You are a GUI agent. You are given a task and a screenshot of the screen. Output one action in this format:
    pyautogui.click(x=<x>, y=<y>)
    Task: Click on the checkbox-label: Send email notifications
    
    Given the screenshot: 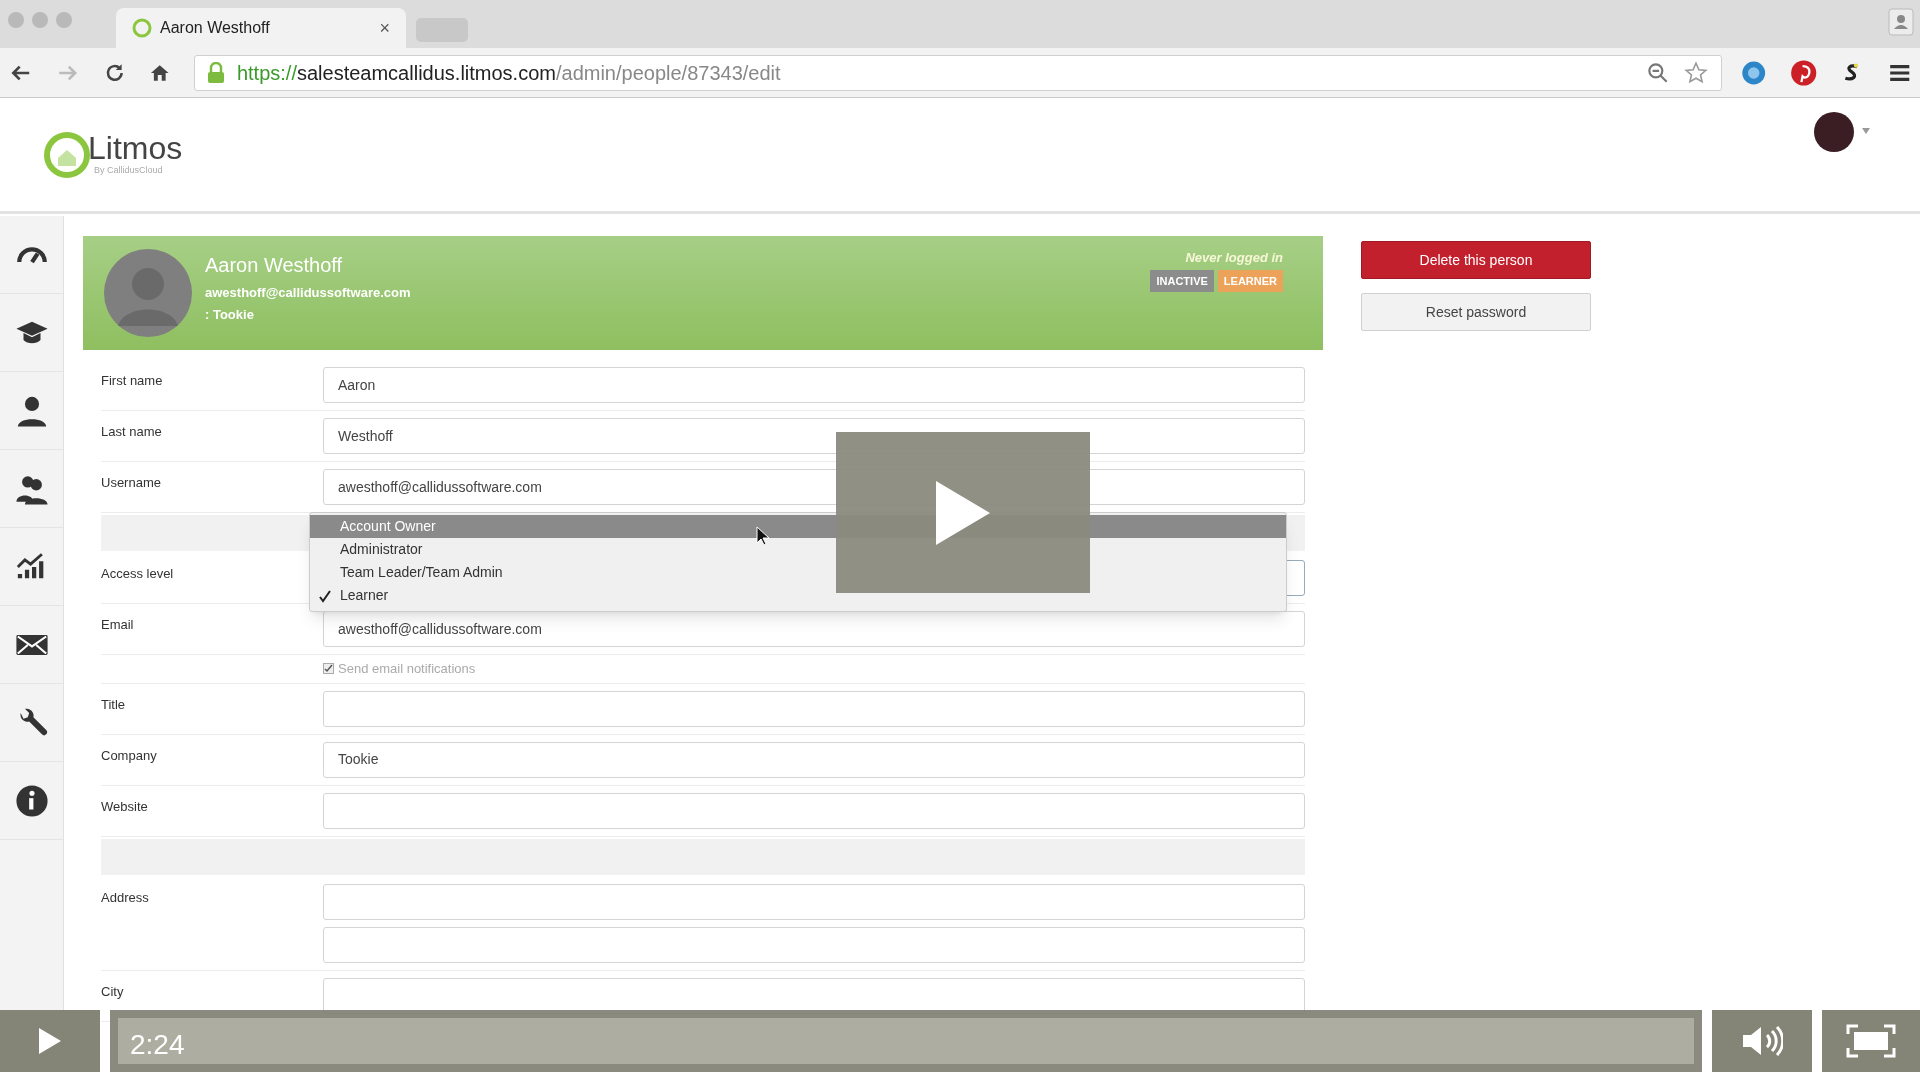 What is the action you would take?
    pyautogui.click(x=407, y=669)
    